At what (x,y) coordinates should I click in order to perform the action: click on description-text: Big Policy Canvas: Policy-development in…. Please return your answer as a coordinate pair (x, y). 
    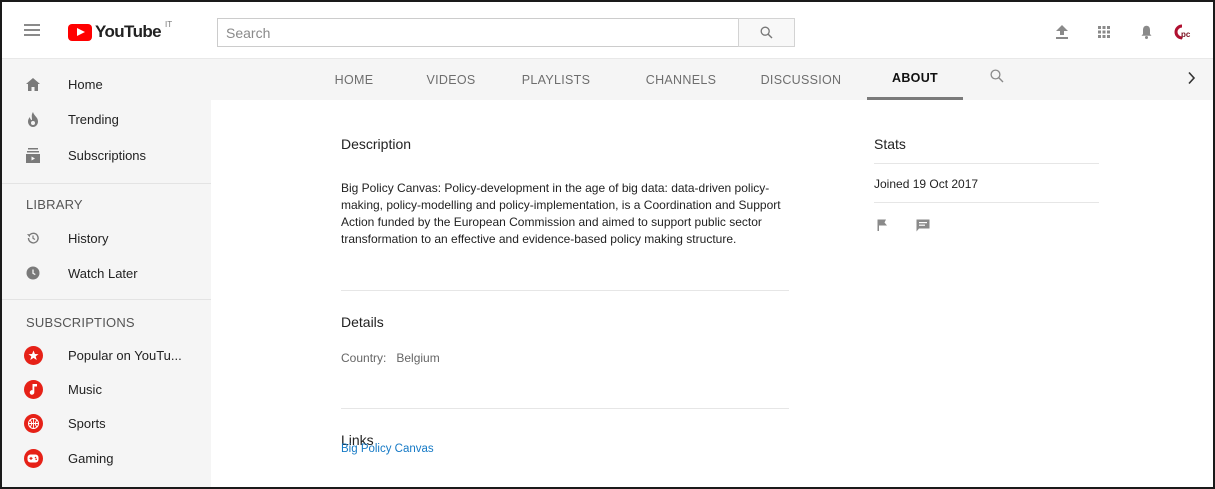
    Looking at the image, I should click on (561, 213).